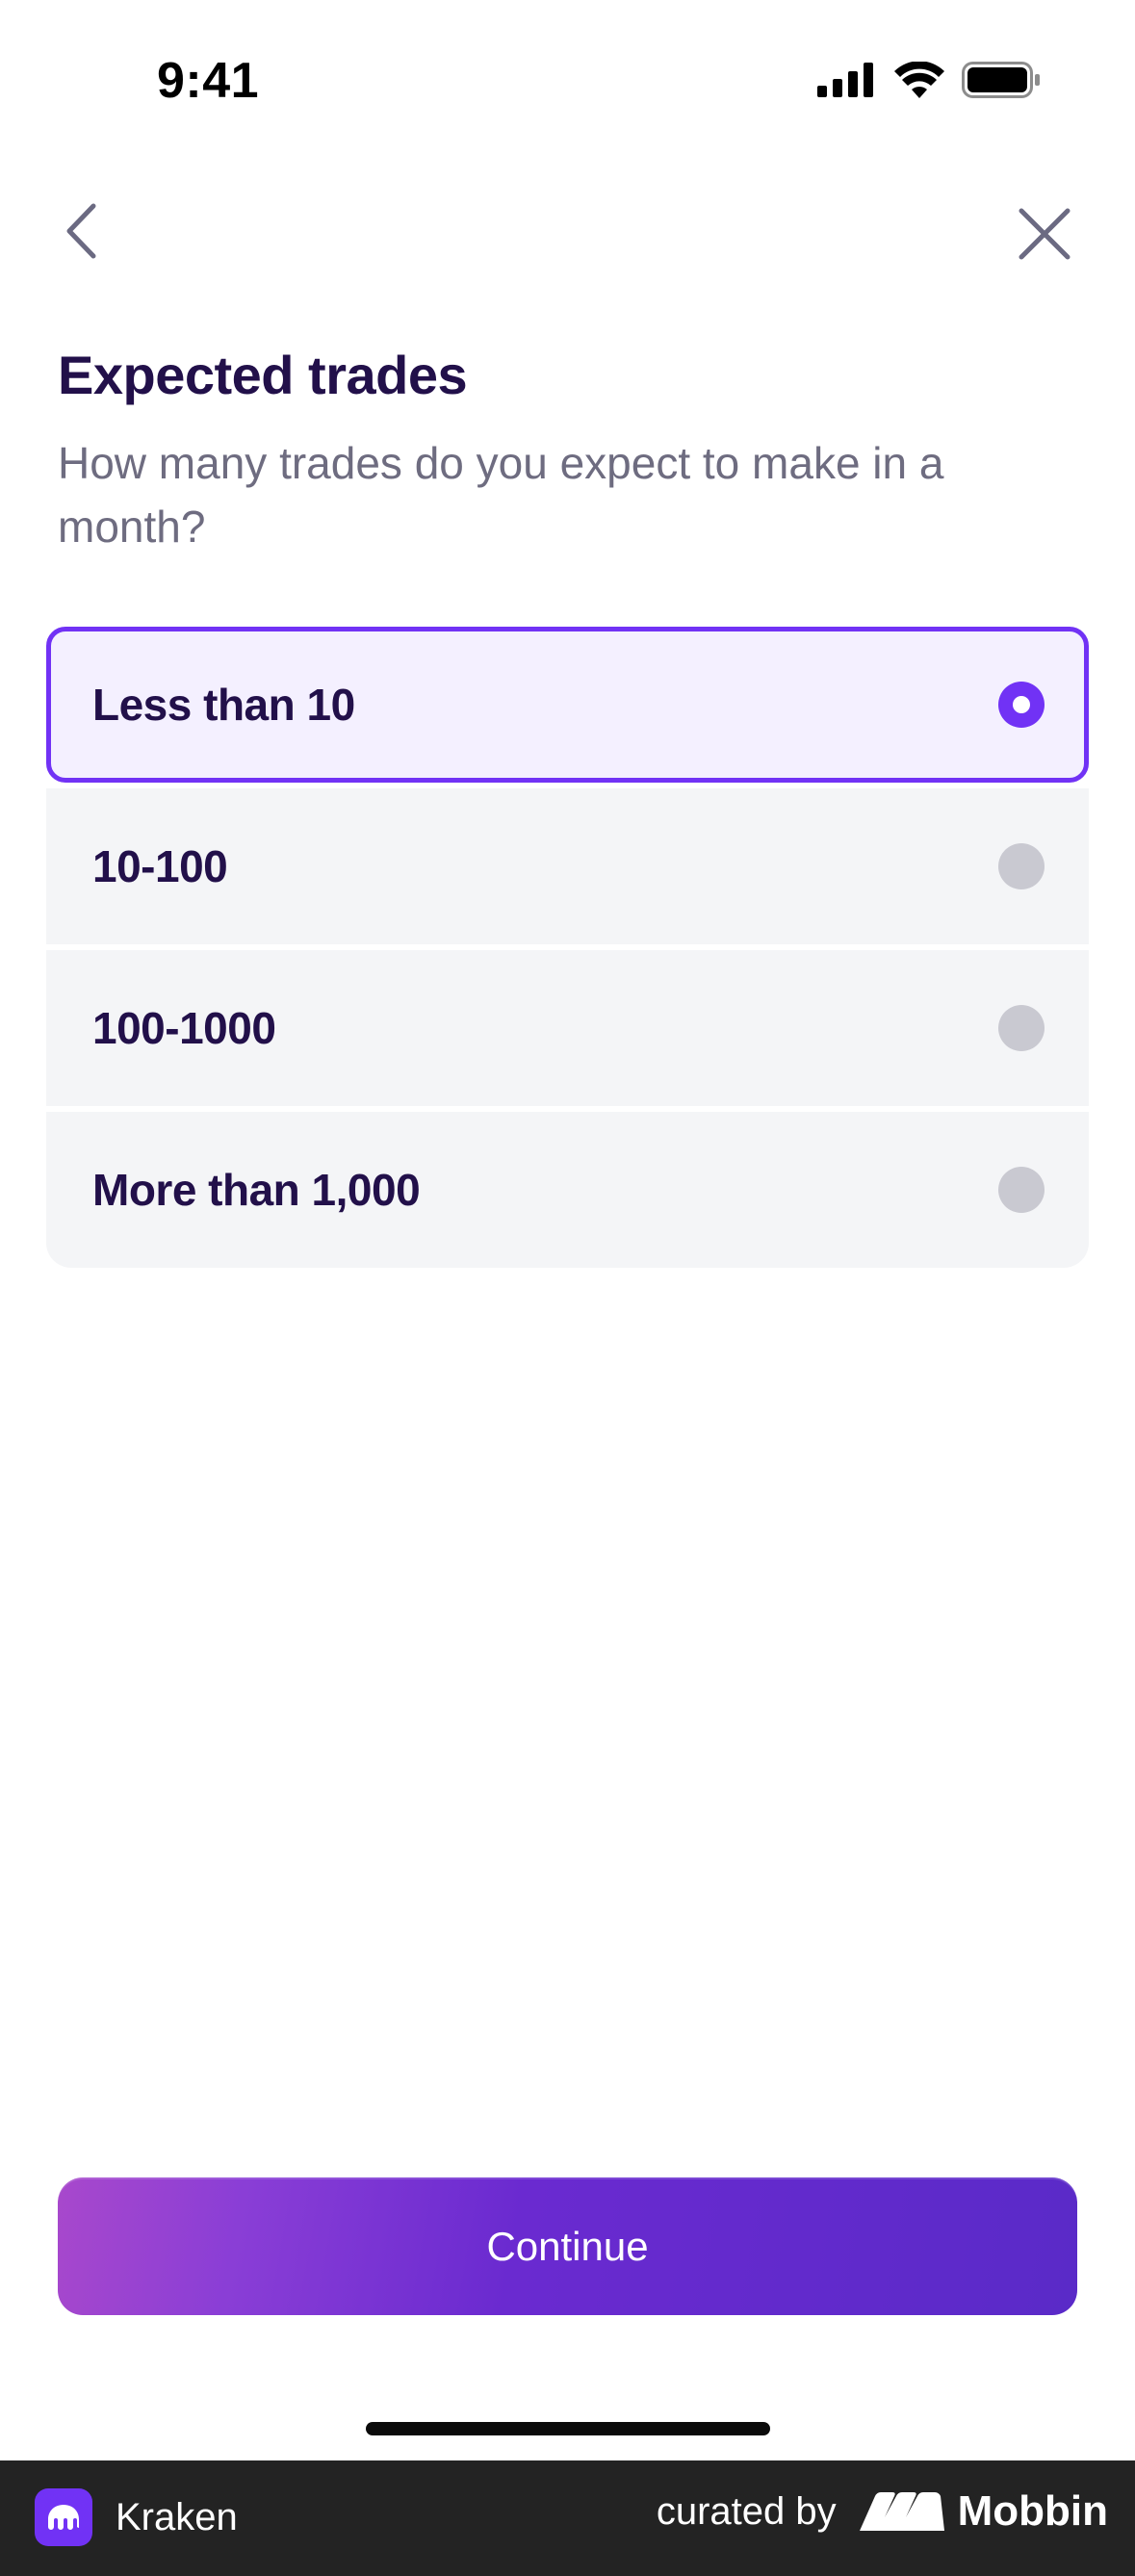 This screenshot has width=1135, height=2576. I want to click on footer-app: Kraken, so click(136, 2517).